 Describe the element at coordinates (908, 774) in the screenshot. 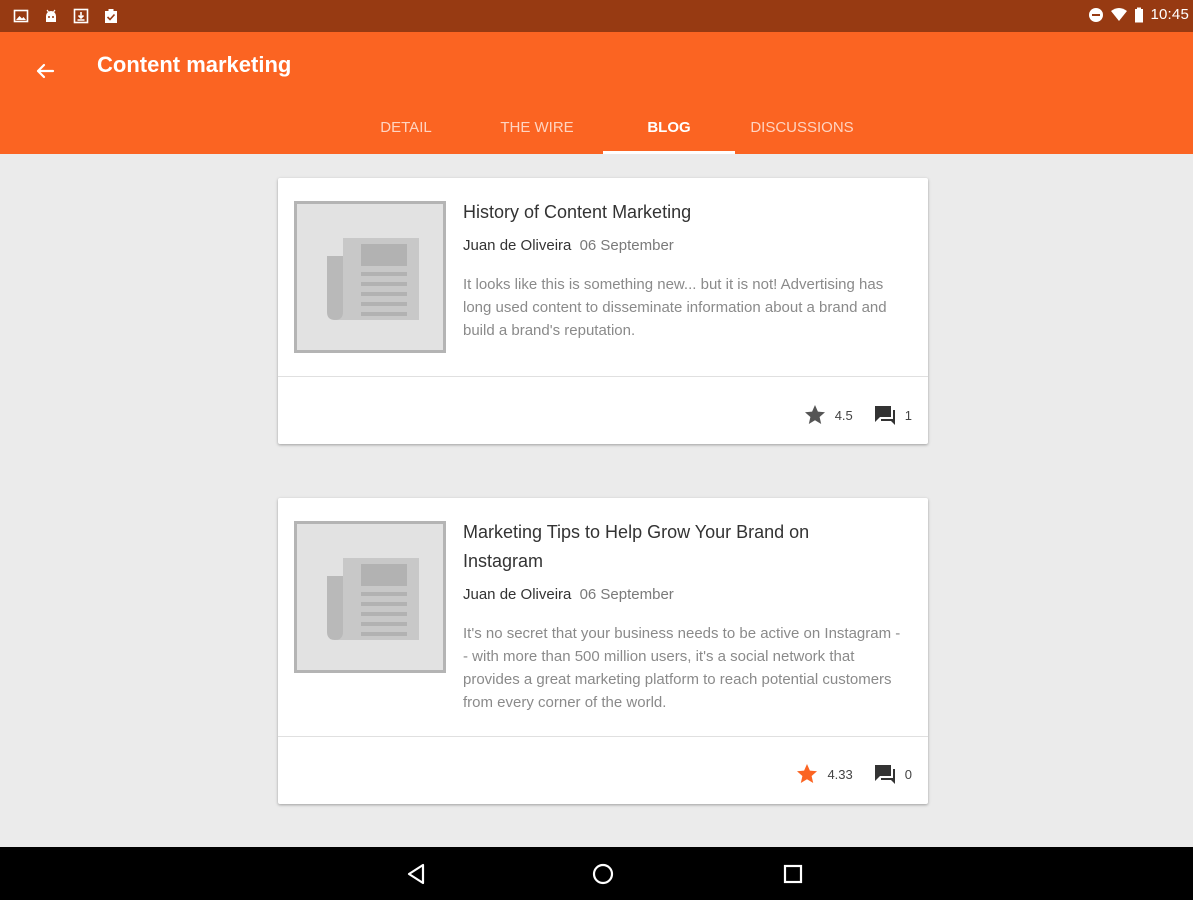

I see `comment-count: 0` at that location.